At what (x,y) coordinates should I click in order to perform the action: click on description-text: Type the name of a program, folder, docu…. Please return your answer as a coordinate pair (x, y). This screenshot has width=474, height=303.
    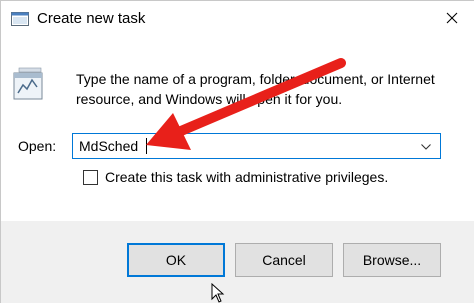
    Looking at the image, I should click on (255, 89).